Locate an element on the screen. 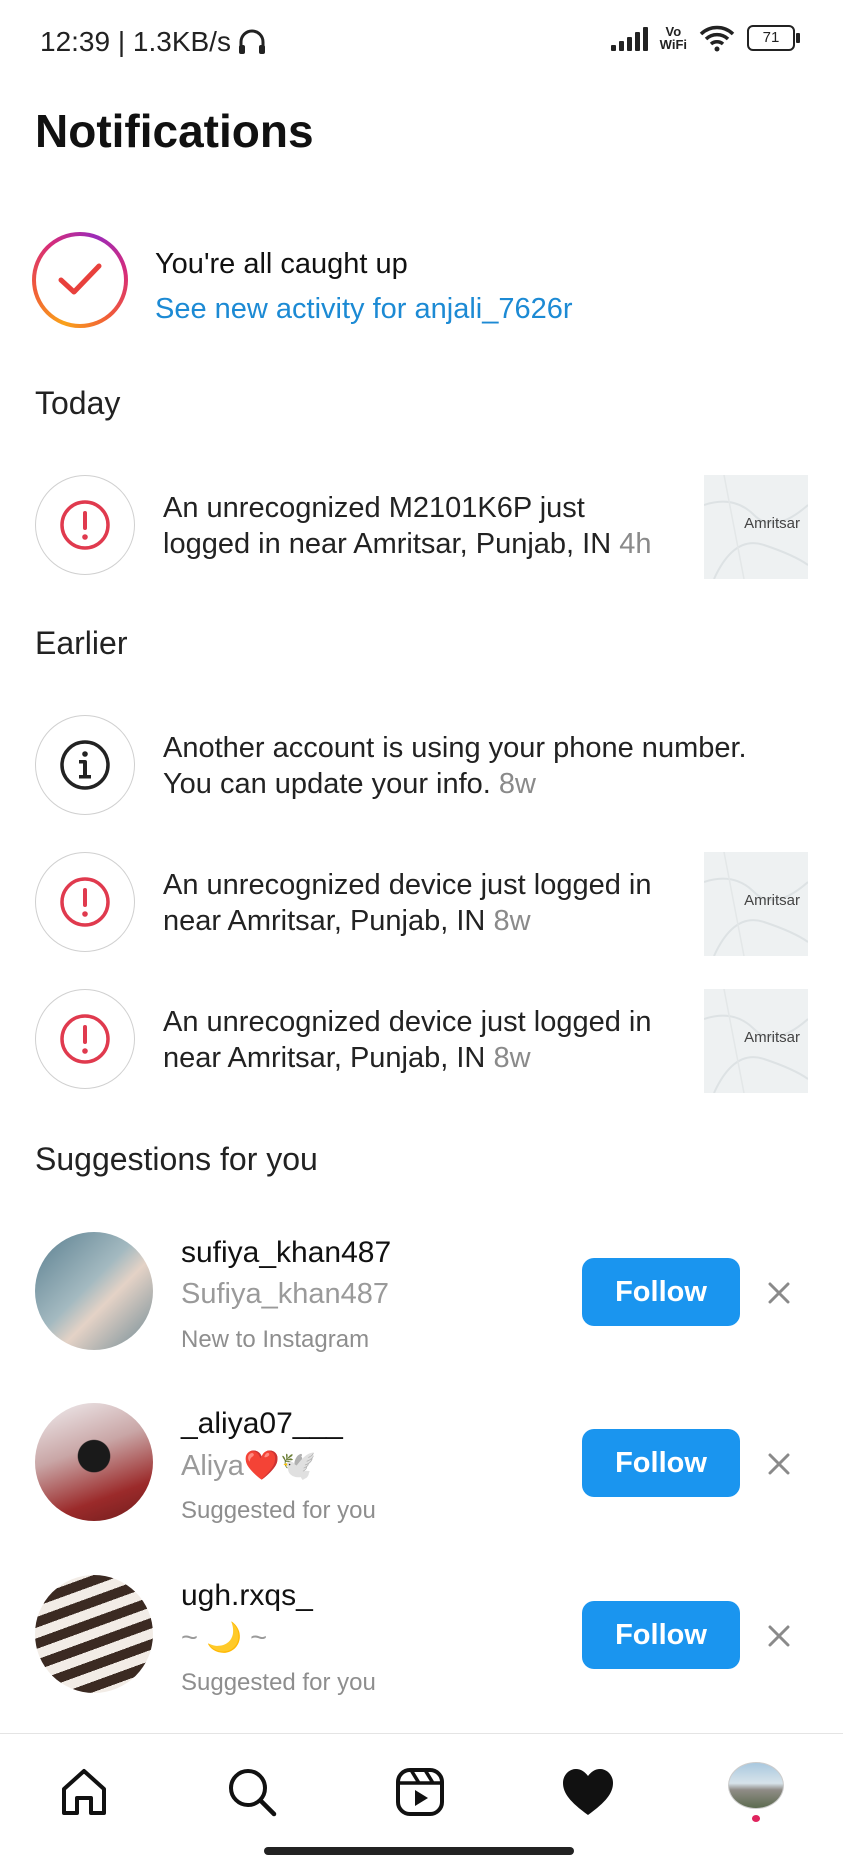 This screenshot has width=843, height=1874. notification-dot is located at coordinates (756, 1818).